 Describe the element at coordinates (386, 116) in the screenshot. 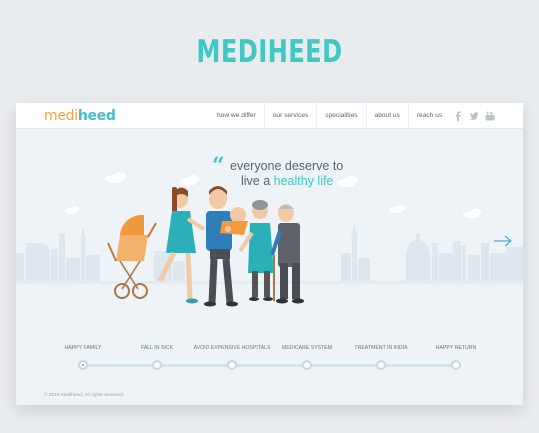

I see `nav-item-about-us: about us` at that location.